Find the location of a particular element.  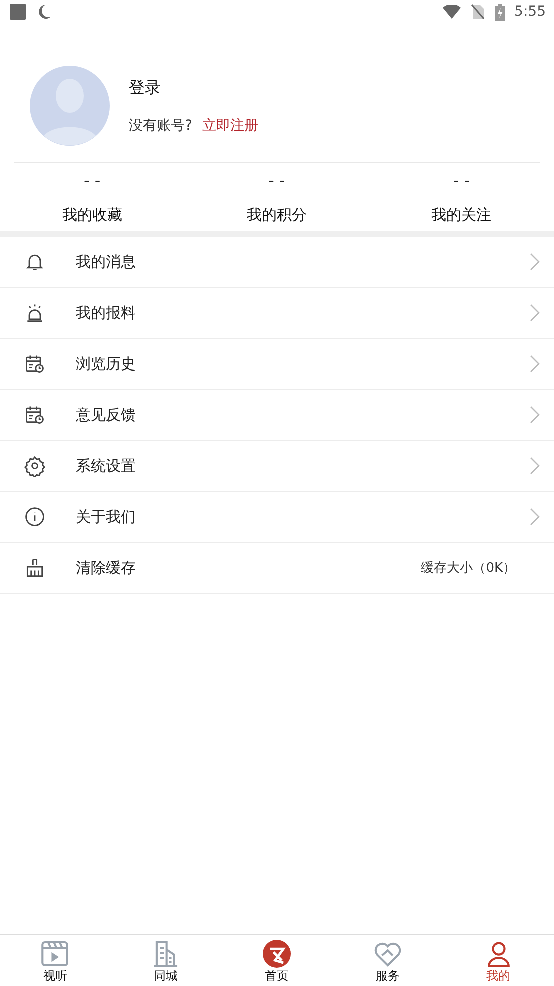

nav-tab: 服务 is located at coordinates (388, 960).